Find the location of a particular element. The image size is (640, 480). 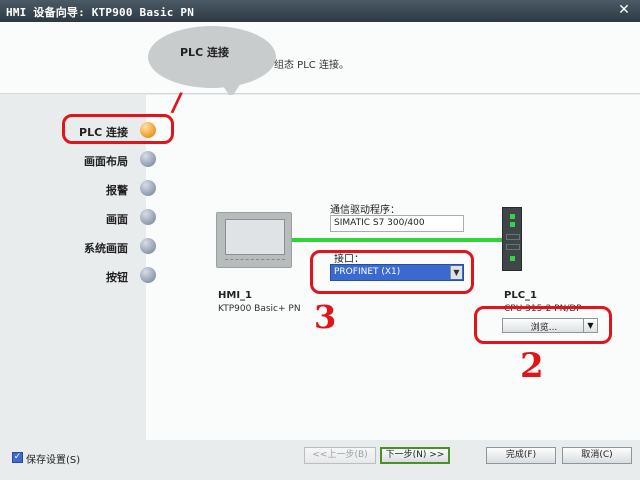

plc-device-name: PLC_1 is located at coordinates (520, 295).